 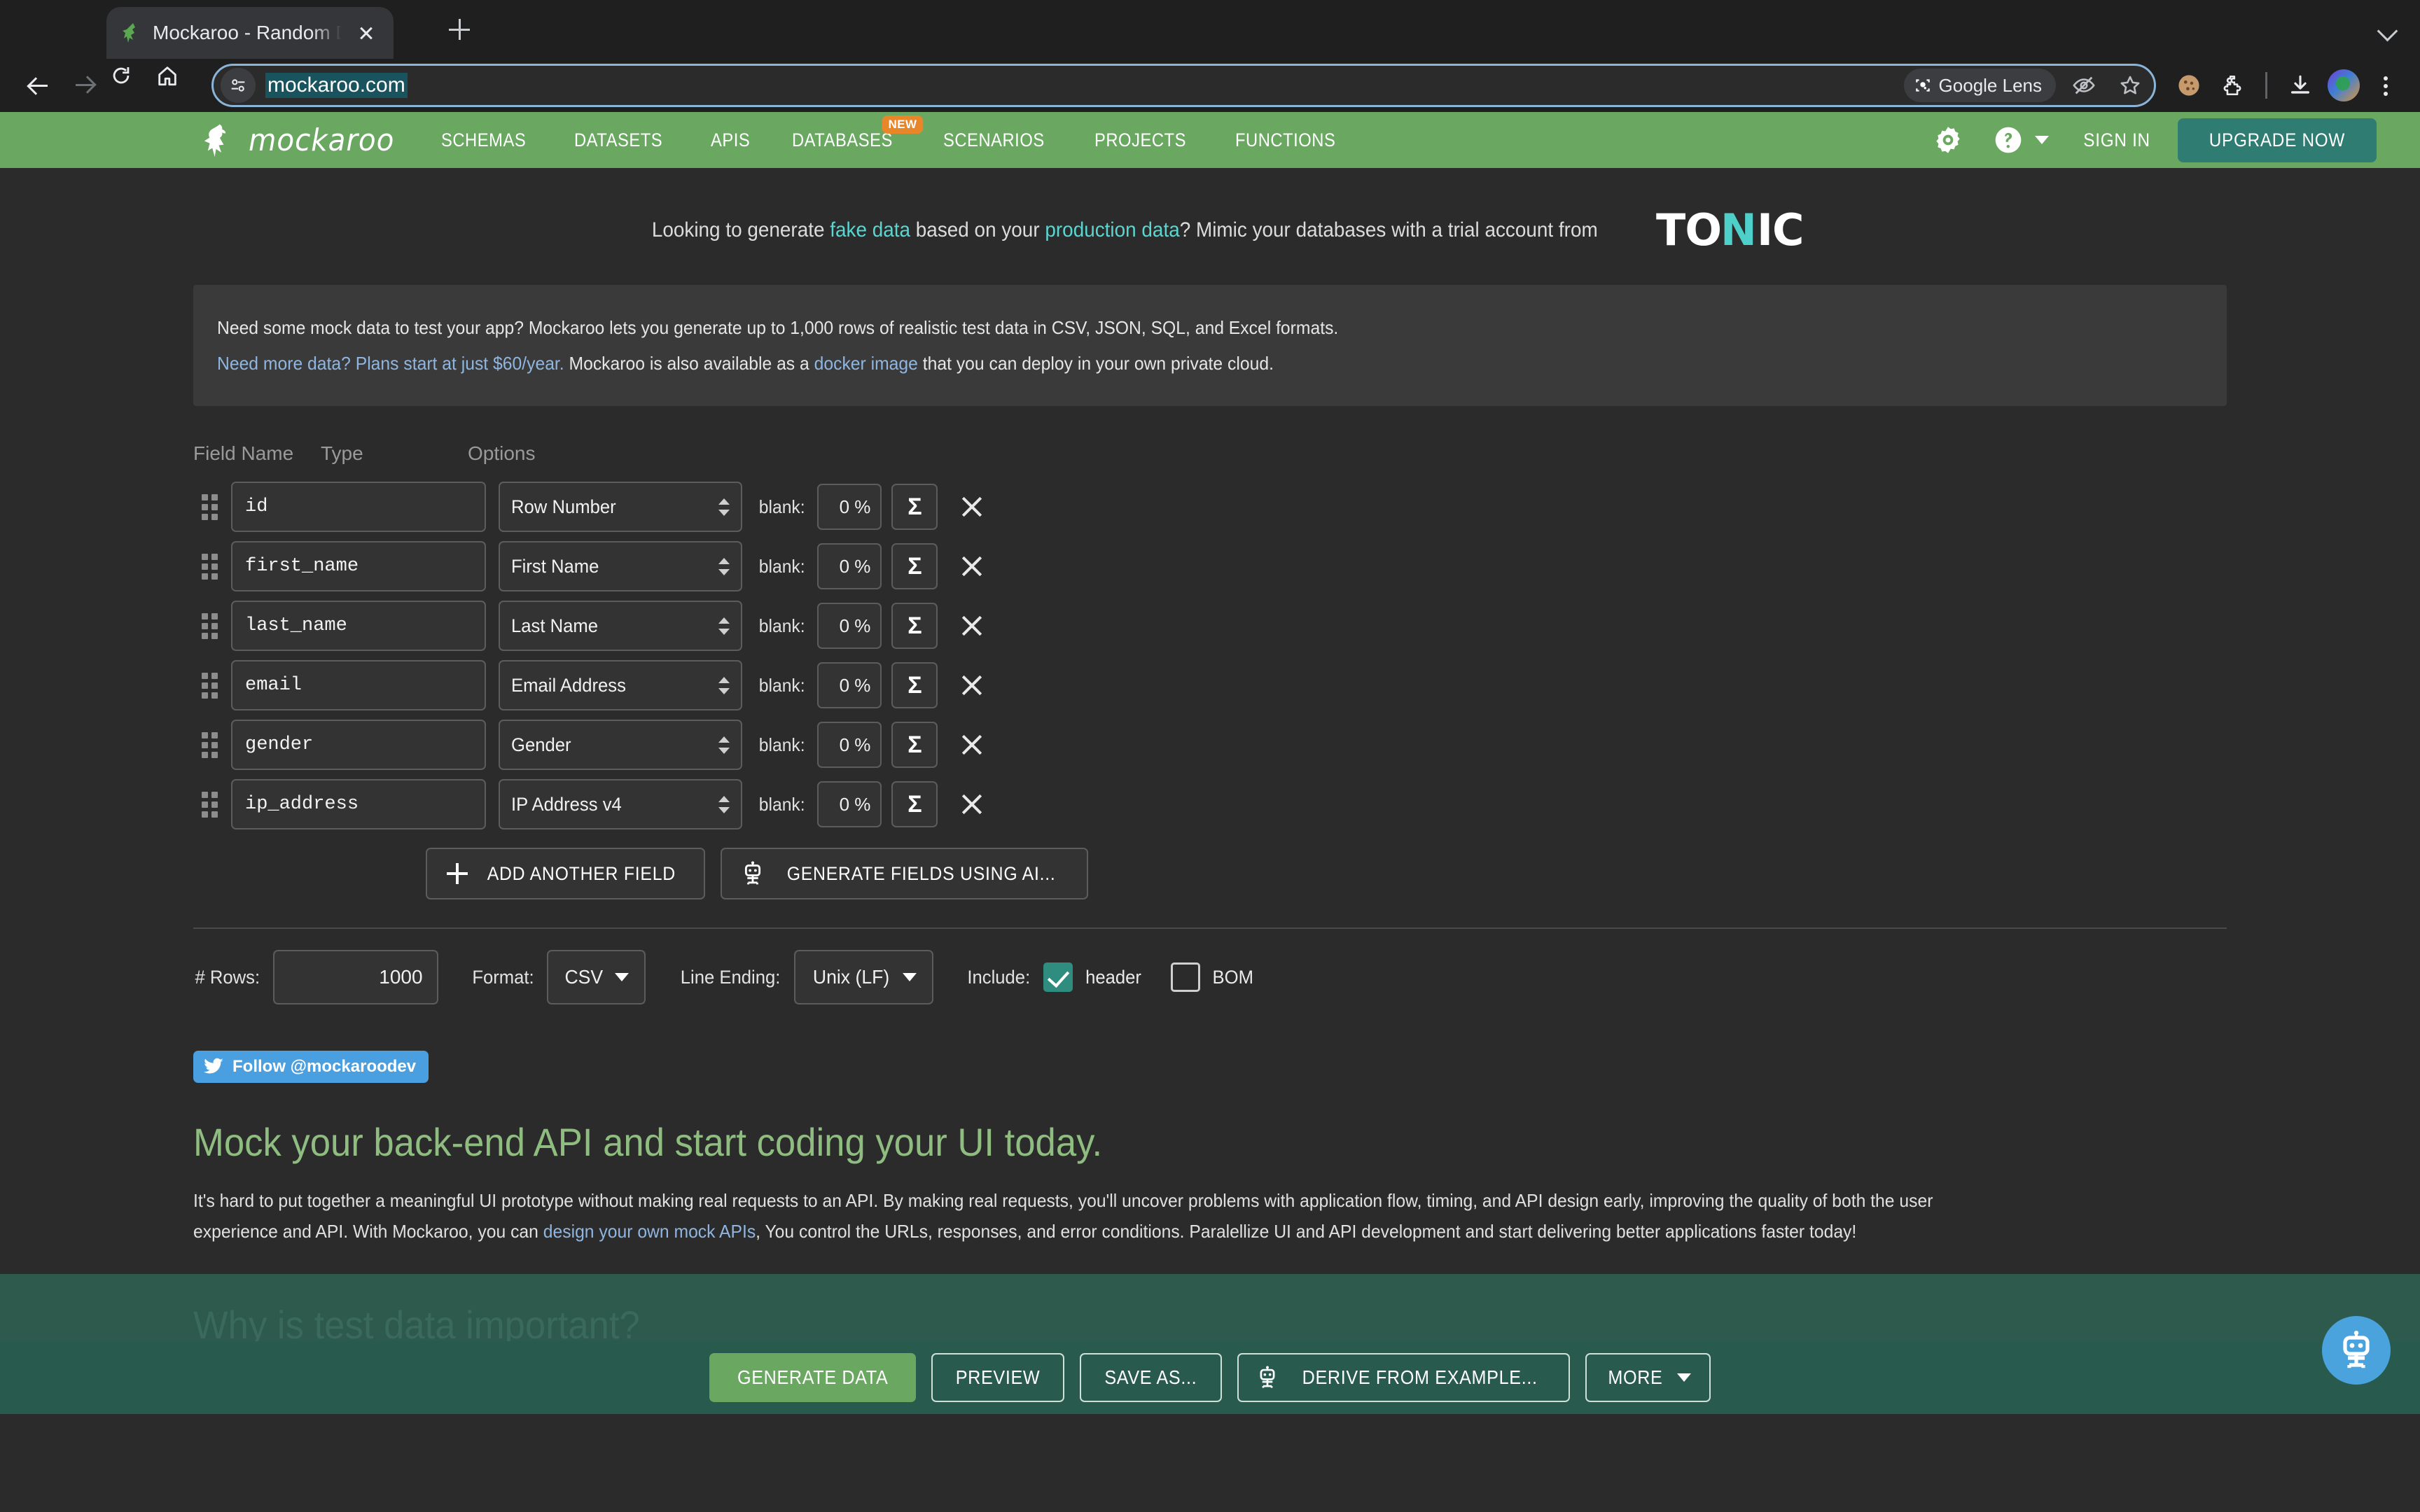 What do you see at coordinates (1979, 85) in the screenshot?
I see `google-lens-button: Google Lens` at bounding box center [1979, 85].